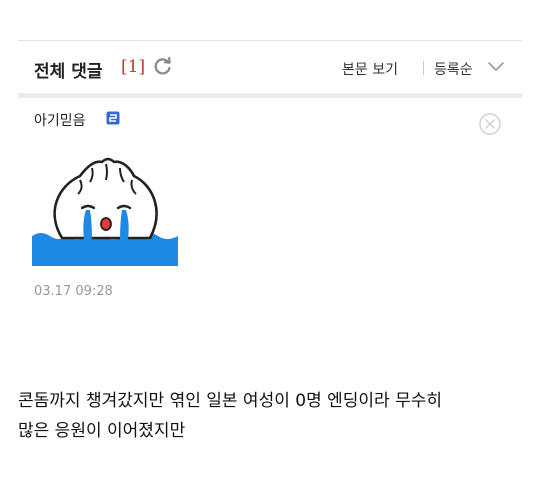 The image size is (539, 500). I want to click on comment-author: 아기믿음, so click(60, 120).